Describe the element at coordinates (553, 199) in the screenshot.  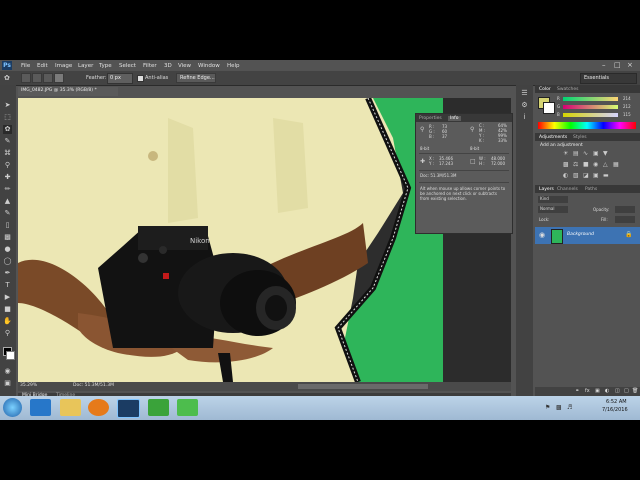
I see `layer-filter-select: Kind` at that location.